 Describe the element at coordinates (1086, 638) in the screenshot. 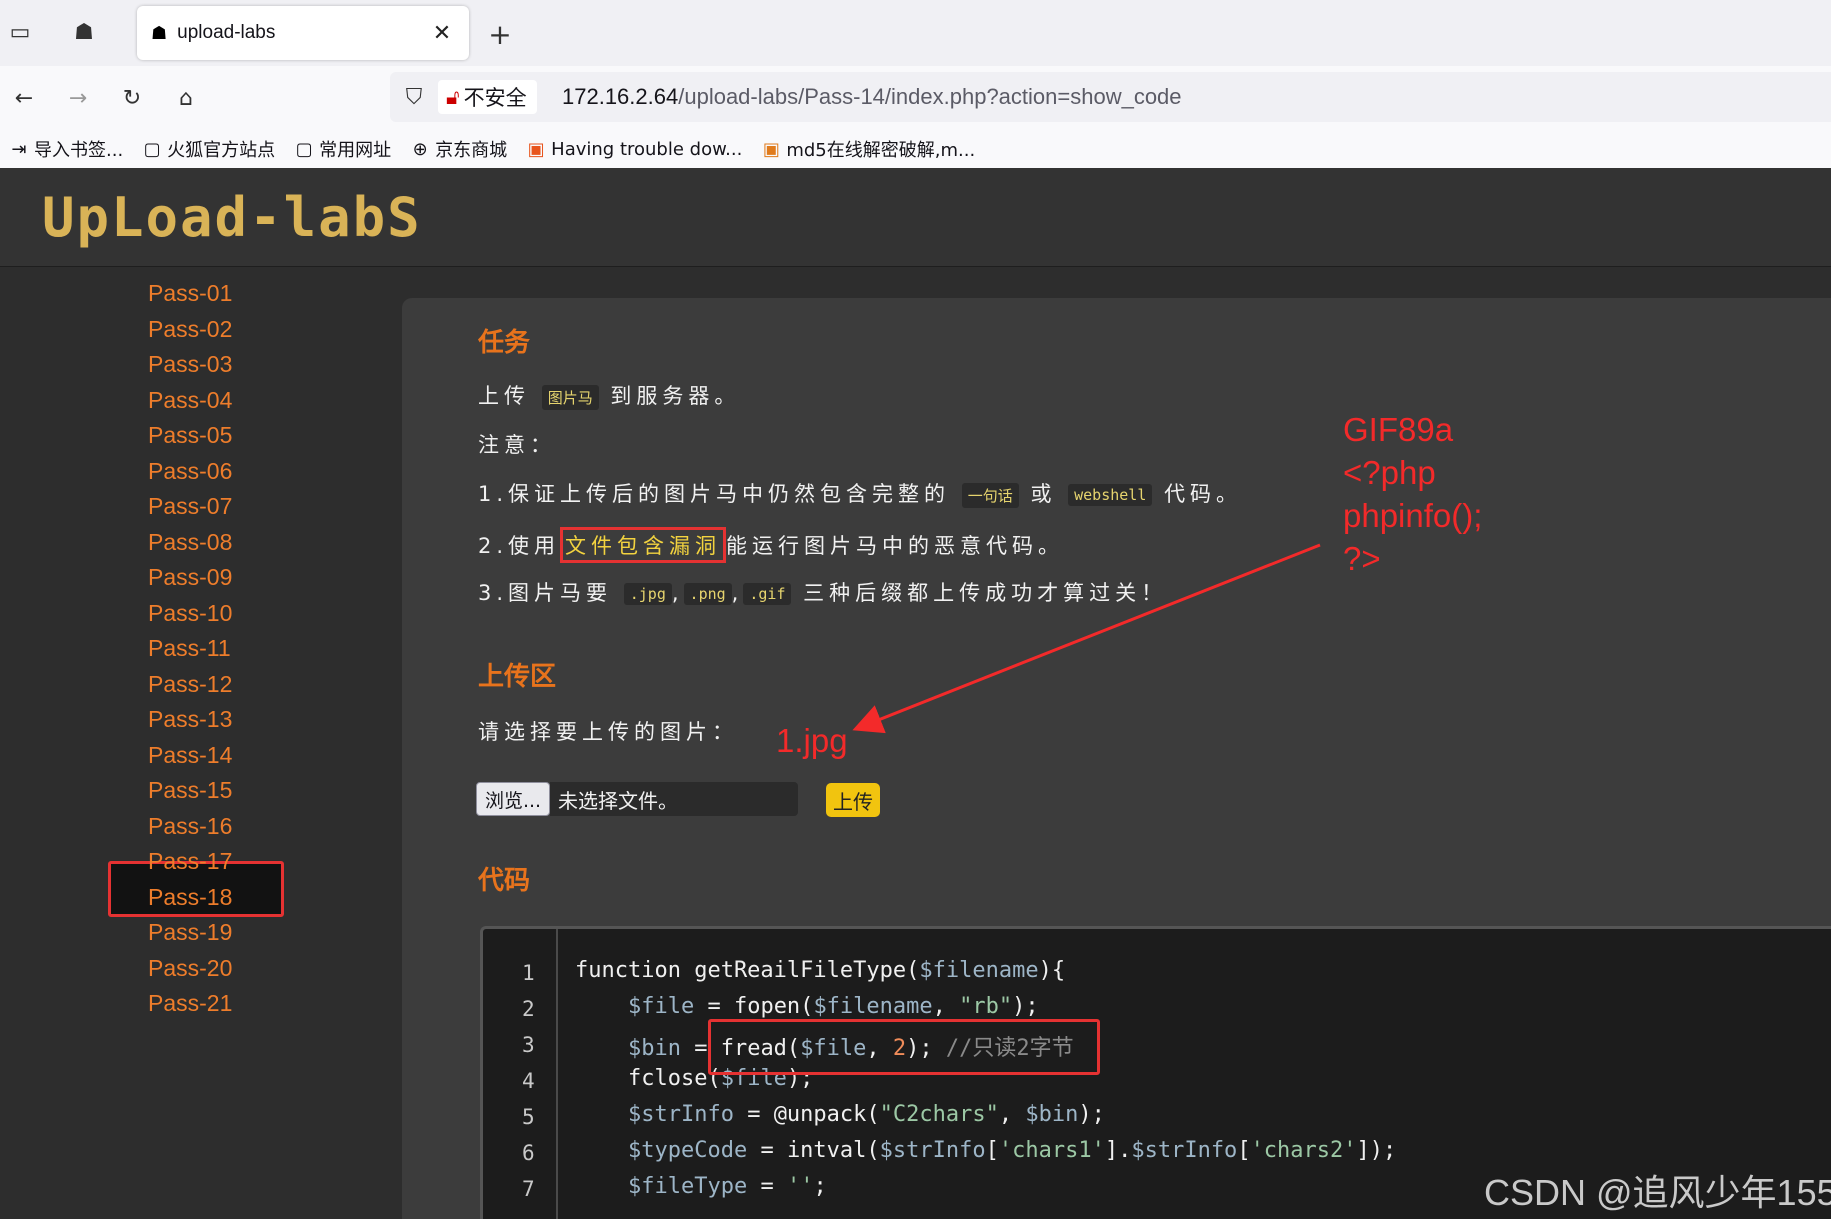

I see `annotation-arrow` at that location.